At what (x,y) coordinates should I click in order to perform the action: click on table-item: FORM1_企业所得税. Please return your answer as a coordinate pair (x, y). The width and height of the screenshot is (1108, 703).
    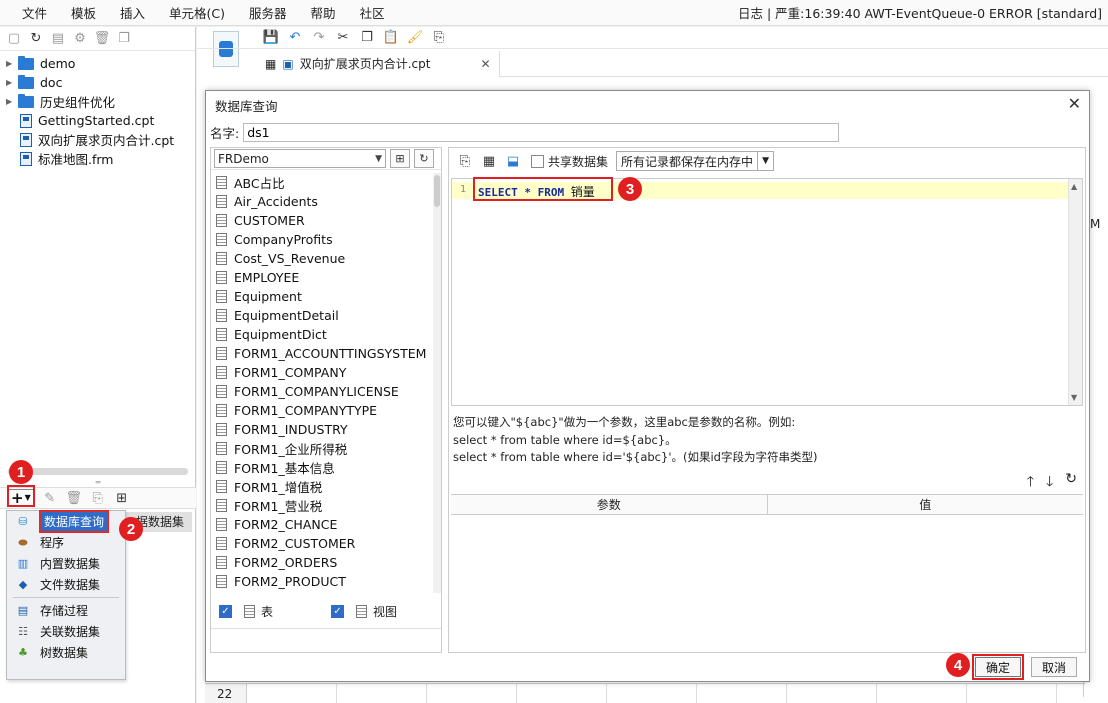
    Looking at the image, I should click on (322, 448).